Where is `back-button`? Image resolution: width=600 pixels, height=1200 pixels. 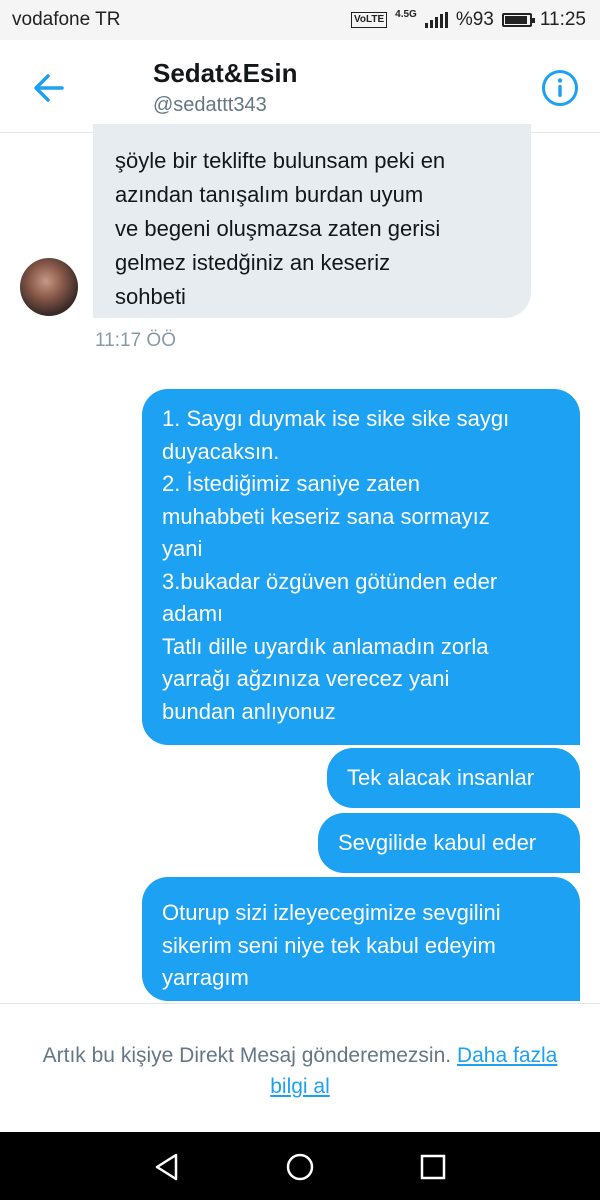
back-button is located at coordinates (50, 88).